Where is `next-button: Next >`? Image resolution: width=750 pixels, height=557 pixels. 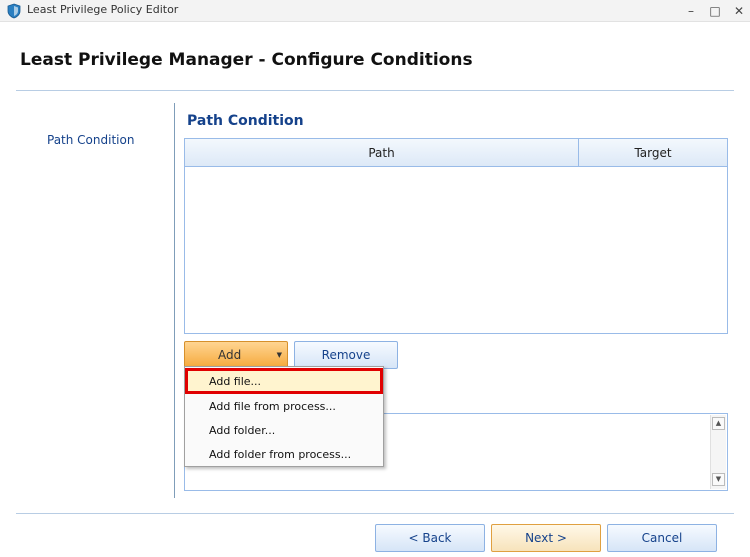
next-button: Next > is located at coordinates (546, 538).